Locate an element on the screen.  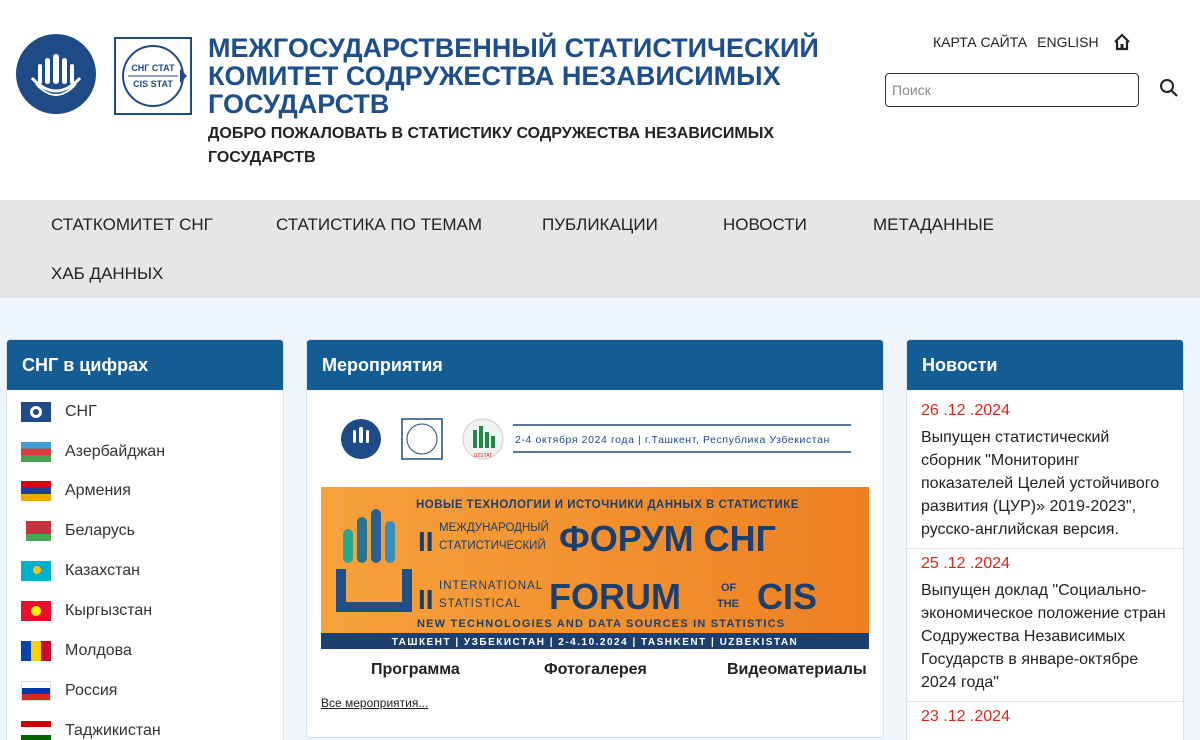
nav-news: НОВОСТИ is located at coordinates (765, 225).